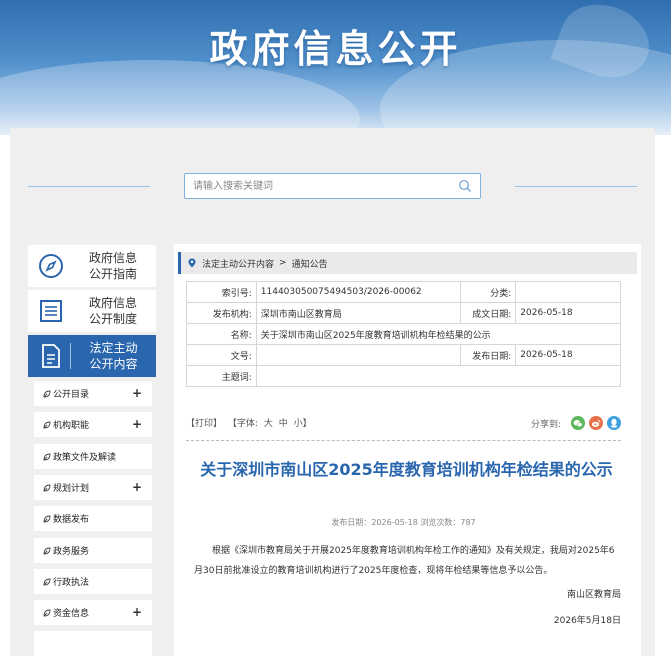 This screenshot has height=656, width=671. What do you see at coordinates (51, 356) in the screenshot?
I see `document-icon` at bounding box center [51, 356].